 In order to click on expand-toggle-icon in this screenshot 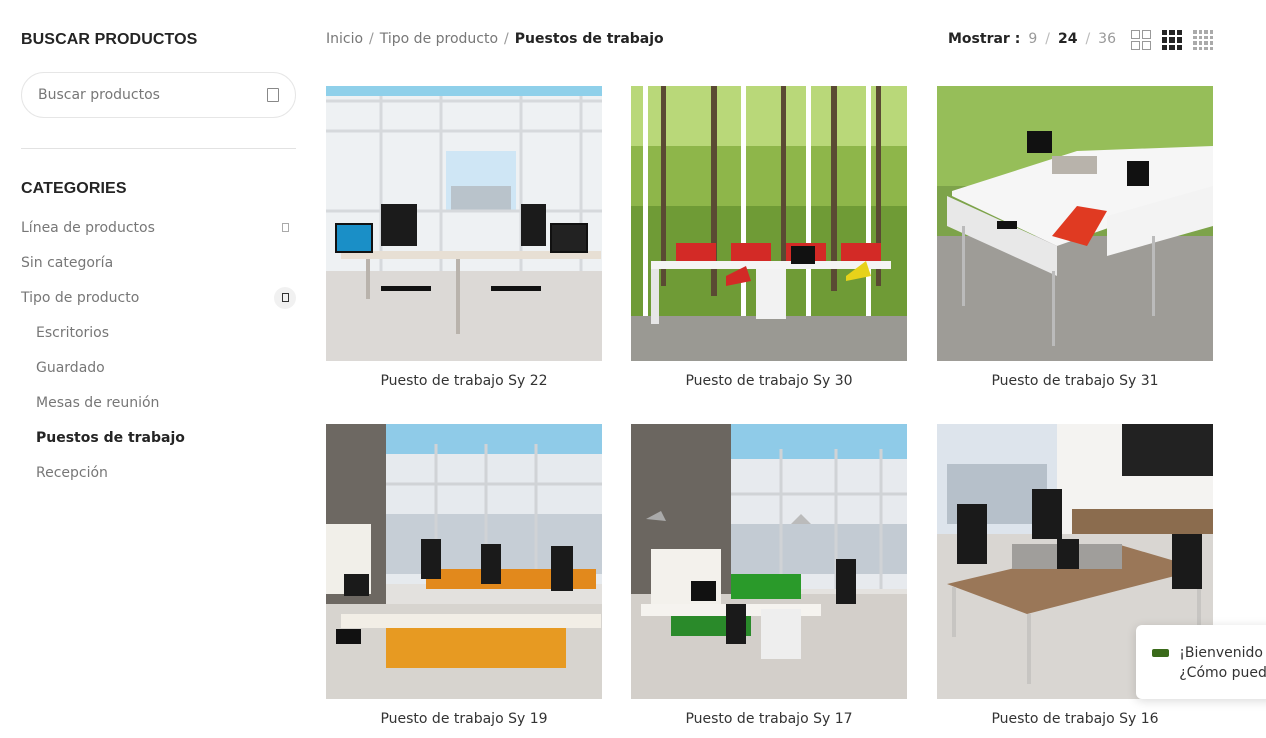, I will do `click(285, 228)`.